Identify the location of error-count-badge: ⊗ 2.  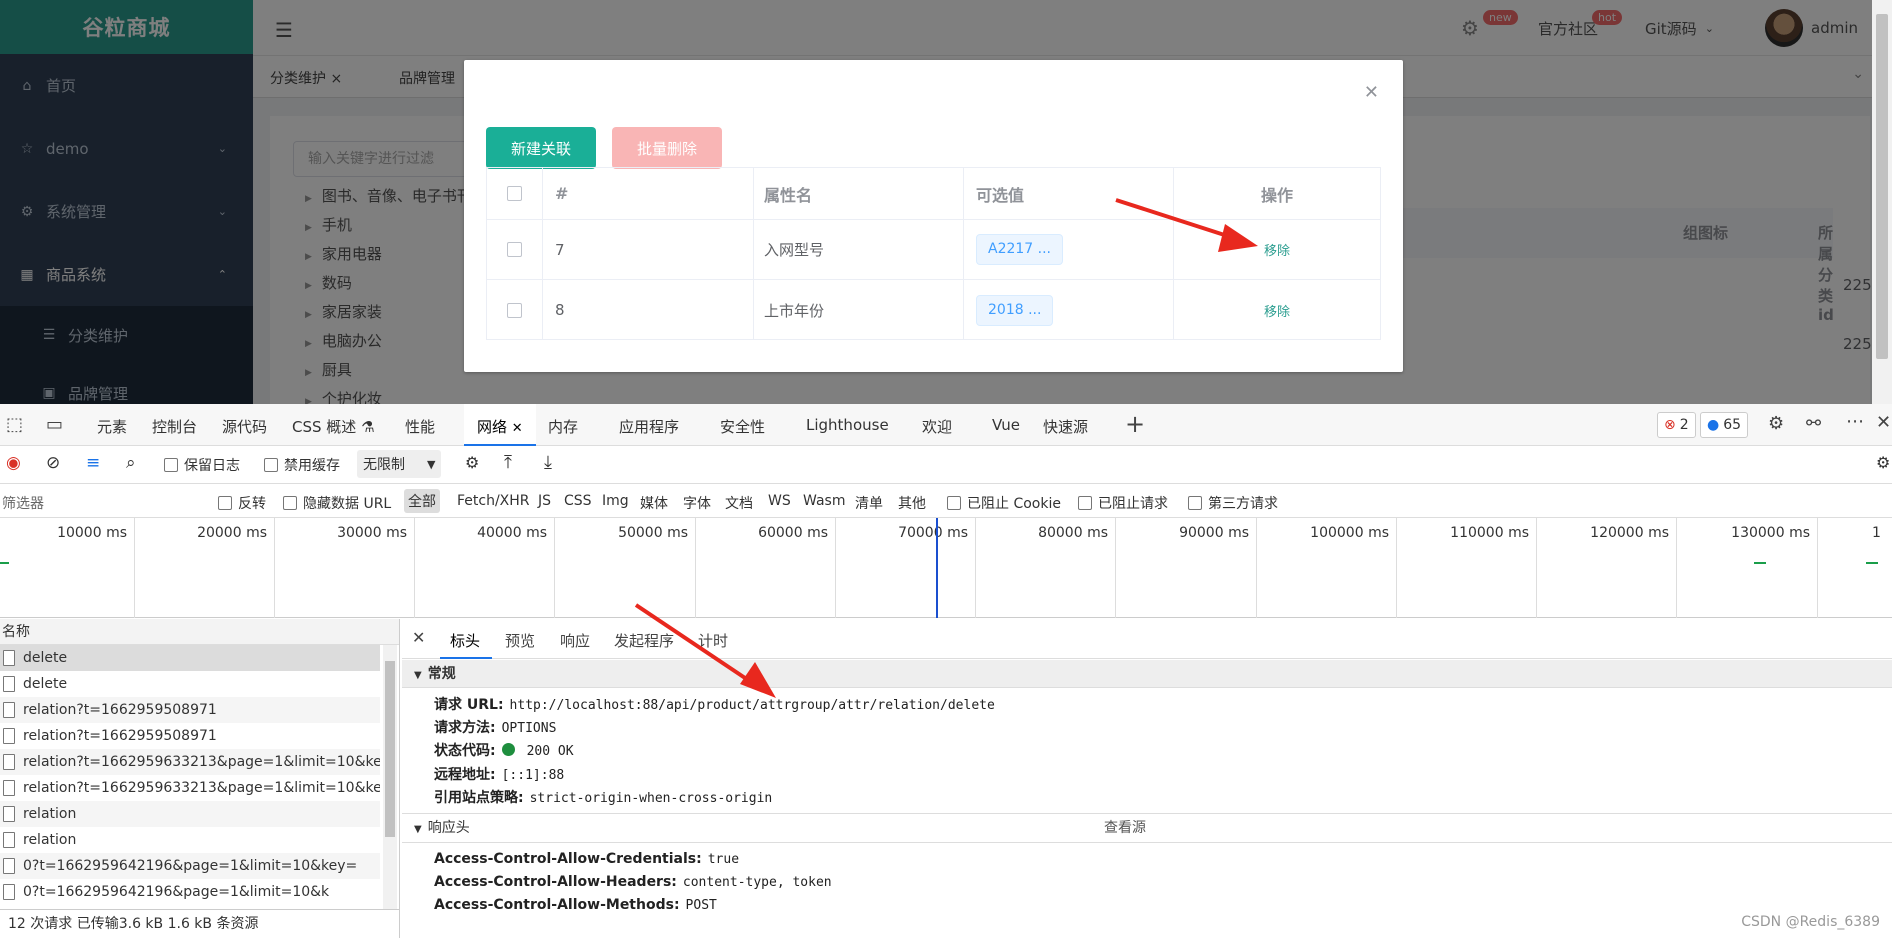
(1676, 425).